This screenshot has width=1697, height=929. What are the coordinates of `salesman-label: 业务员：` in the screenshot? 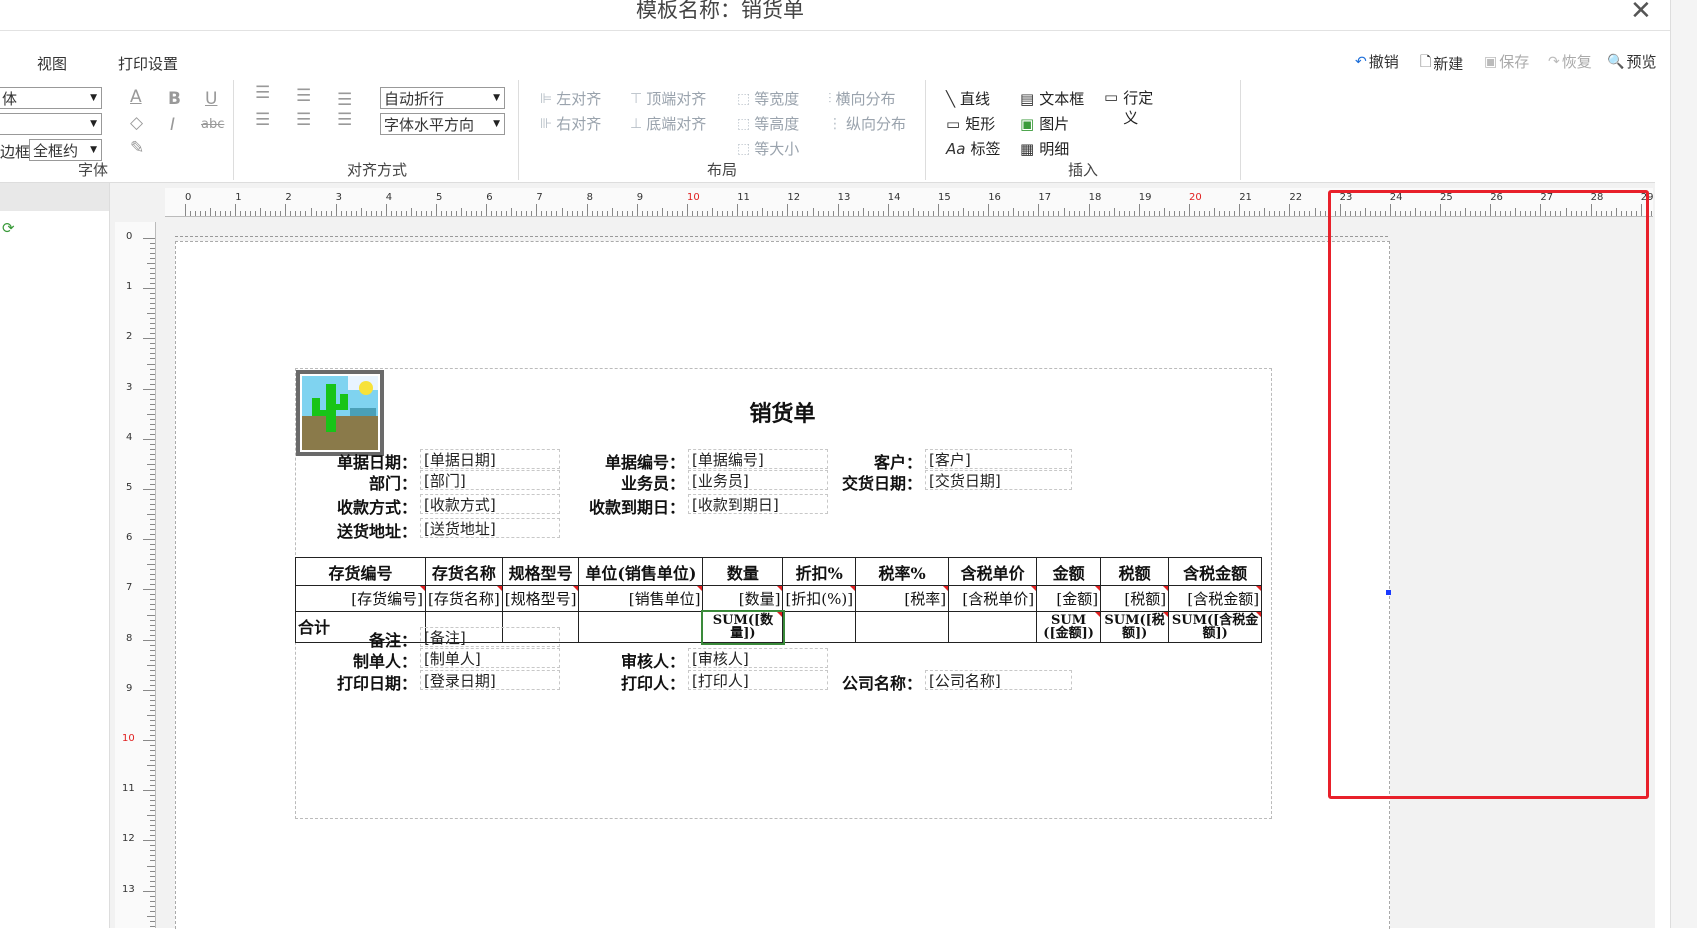 It's located at (622, 482).